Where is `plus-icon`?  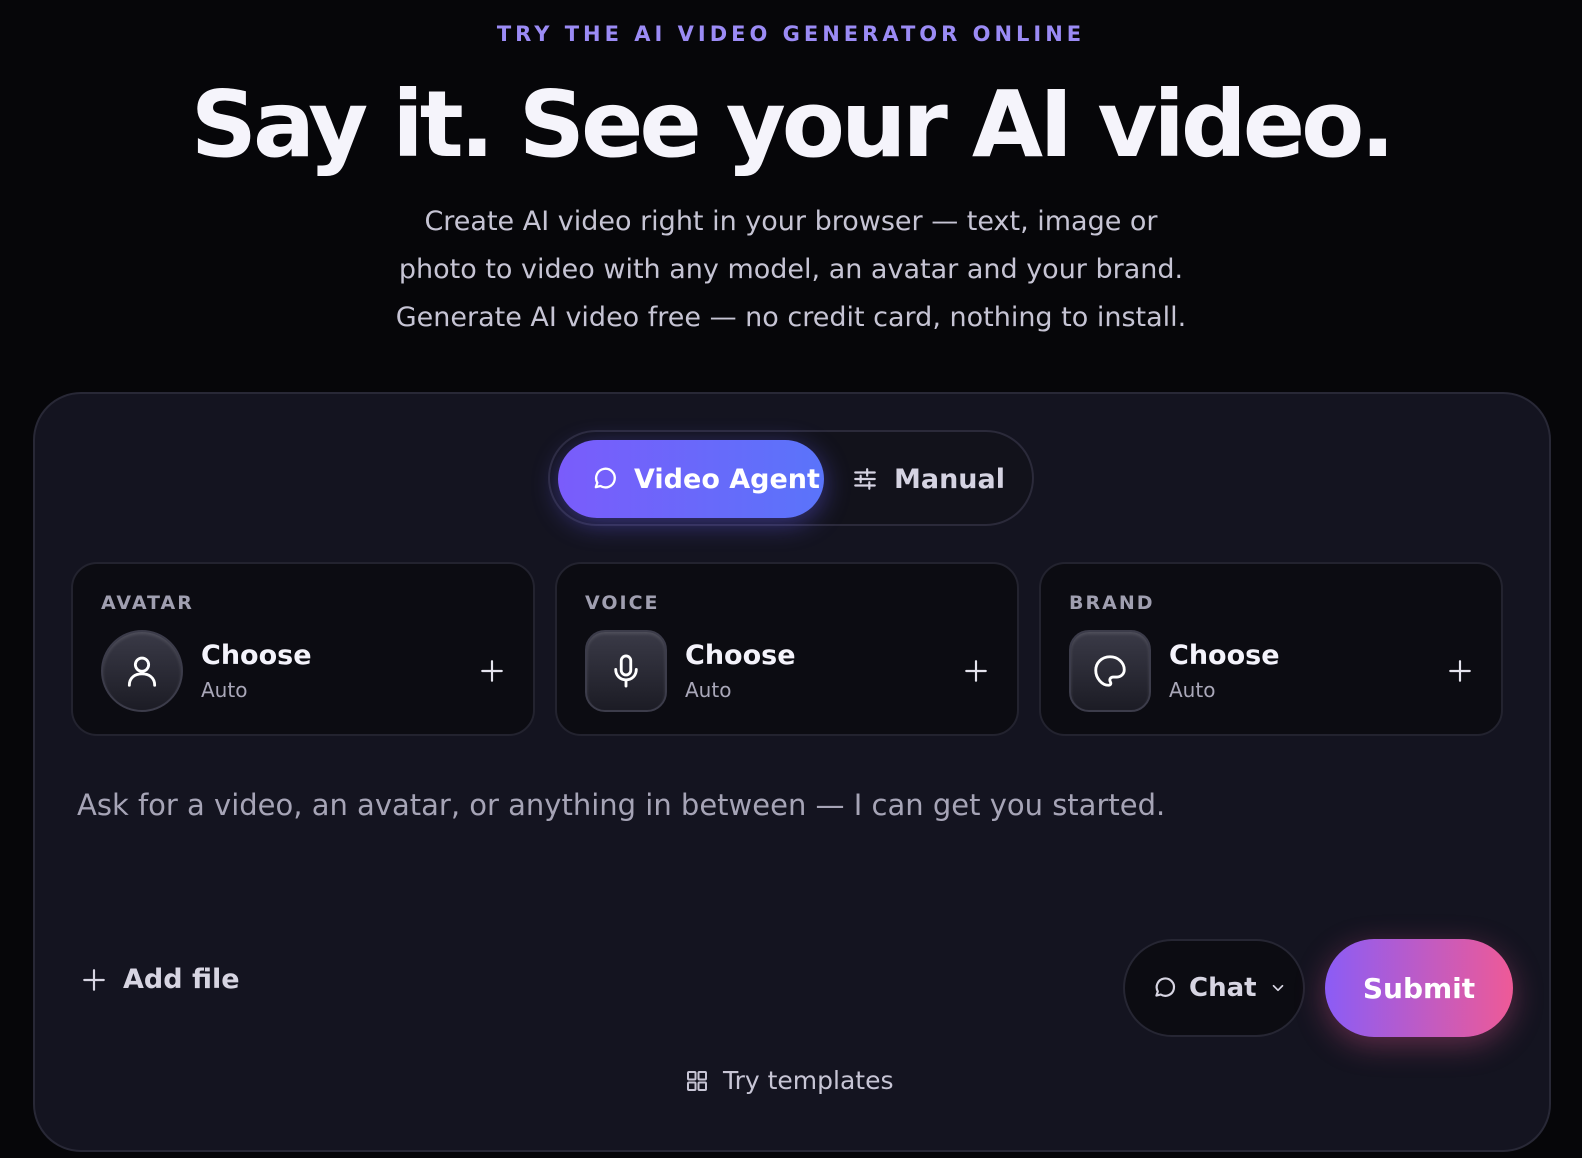 plus-icon is located at coordinates (94, 979).